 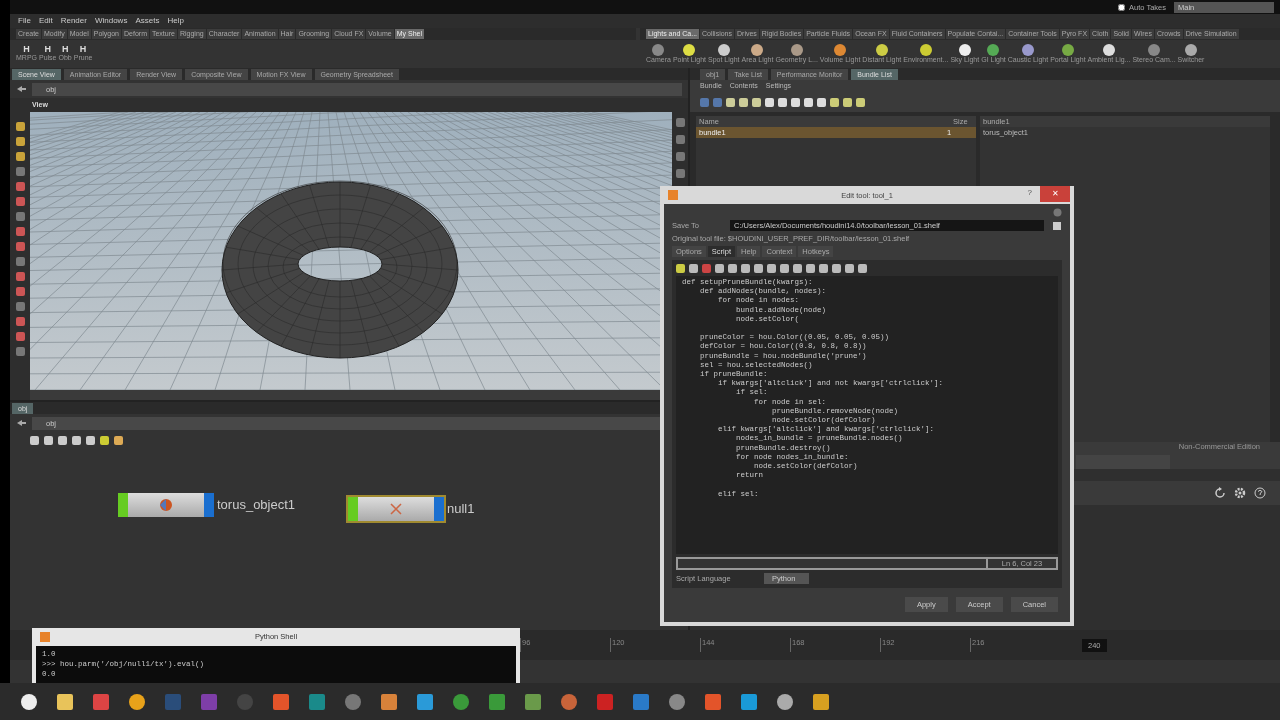 I want to click on close-button: ✕, so click(x=1055, y=194).